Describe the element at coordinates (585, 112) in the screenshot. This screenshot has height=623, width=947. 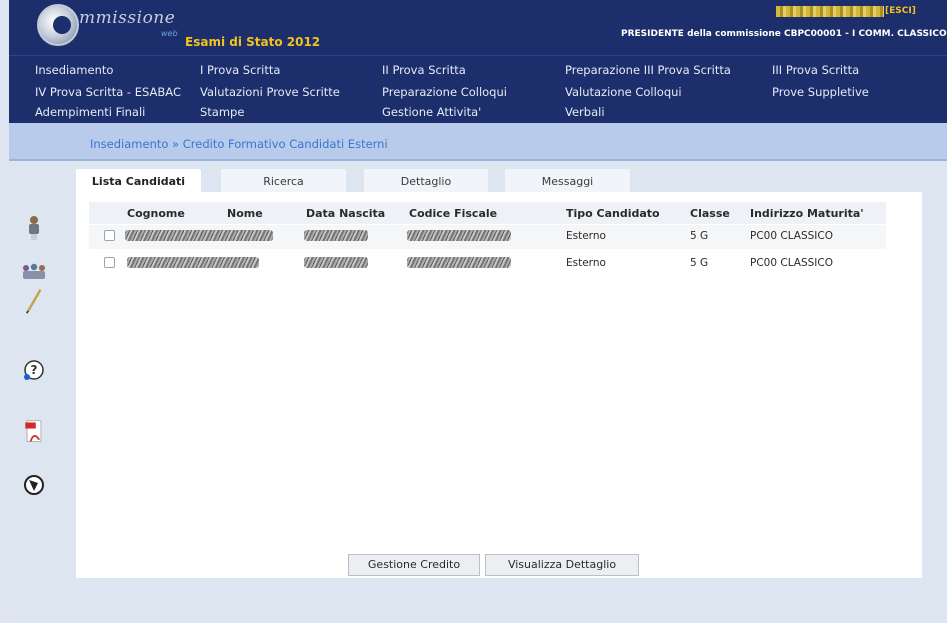
I see `menu-item-verbali: Verbali` at that location.